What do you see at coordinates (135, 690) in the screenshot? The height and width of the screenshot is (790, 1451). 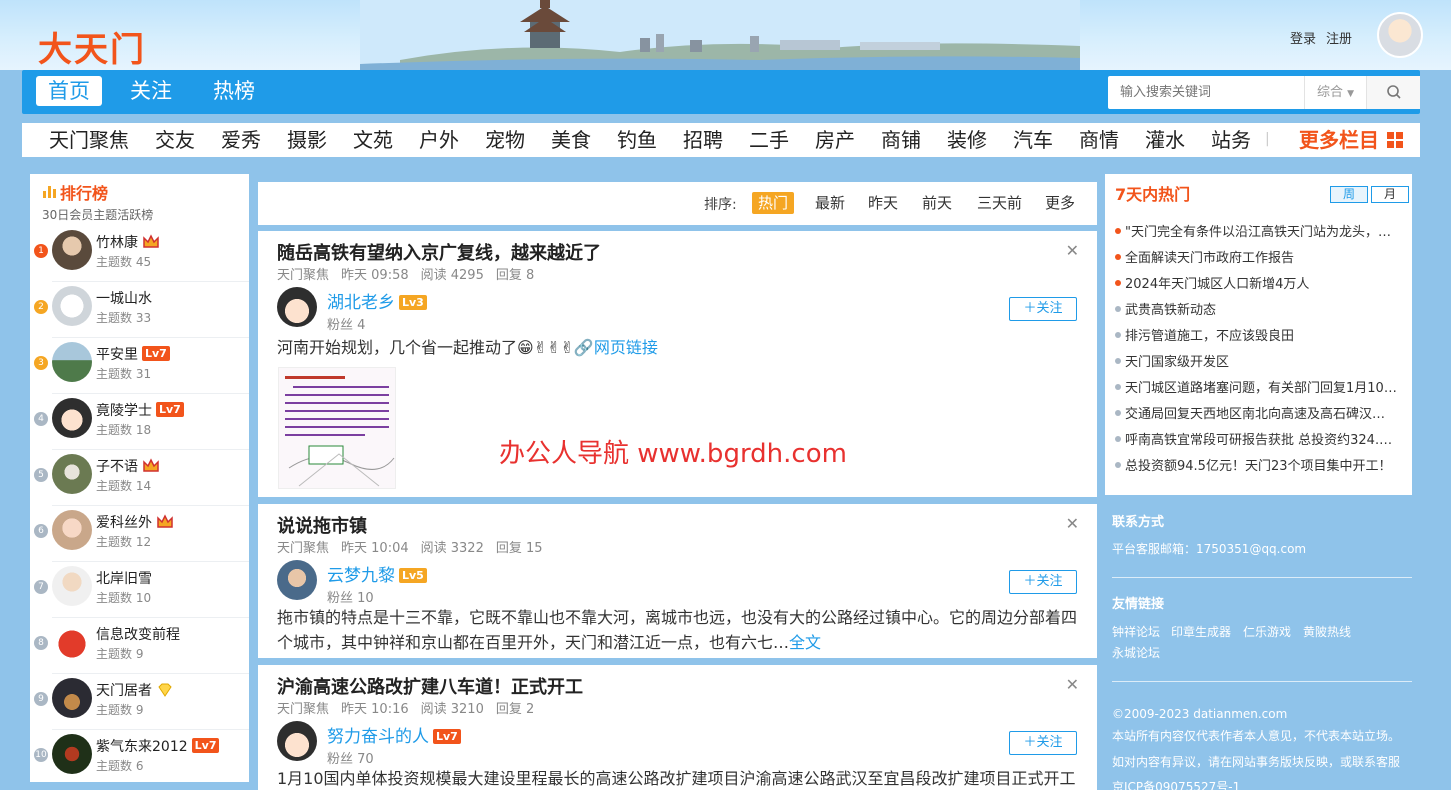 I see `rank-user-name: 天门居者` at bounding box center [135, 690].